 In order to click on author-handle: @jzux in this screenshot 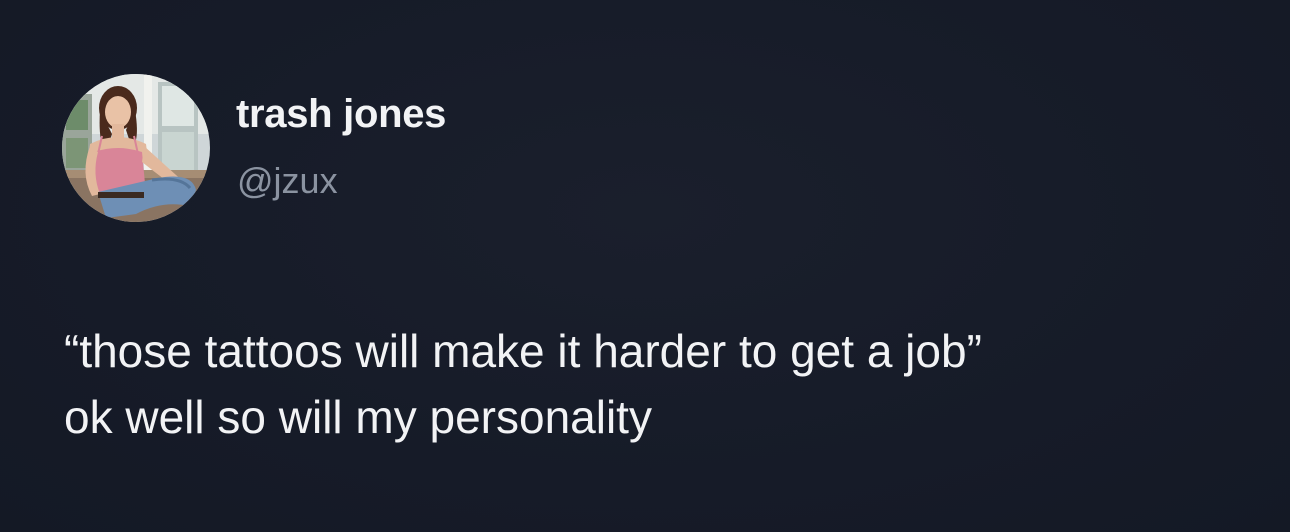, I will do `click(287, 181)`.